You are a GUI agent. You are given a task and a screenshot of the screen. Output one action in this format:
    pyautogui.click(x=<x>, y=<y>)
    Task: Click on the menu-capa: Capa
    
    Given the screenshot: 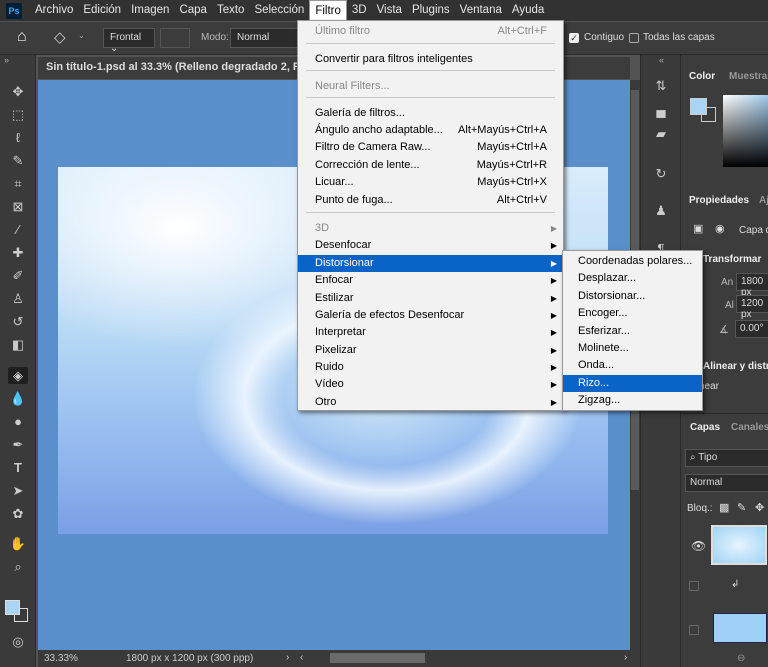 What is the action you would take?
    pyautogui.click(x=193, y=10)
    